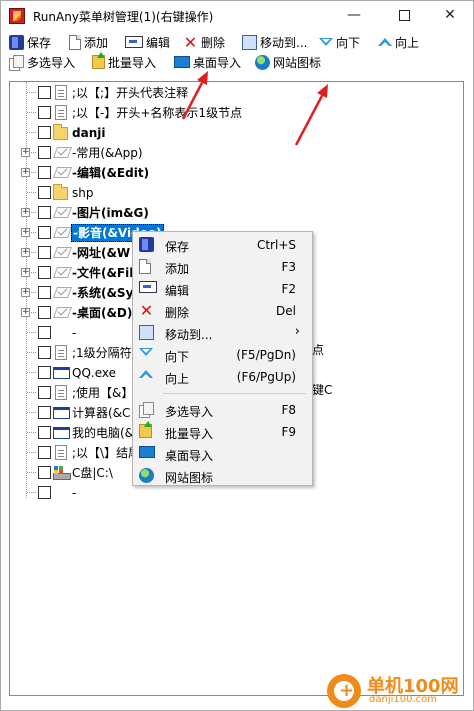  Describe the element at coordinates (222, 377) in the screenshot. I see `menu-item-up: 向上 (F6/PgUp)` at that location.